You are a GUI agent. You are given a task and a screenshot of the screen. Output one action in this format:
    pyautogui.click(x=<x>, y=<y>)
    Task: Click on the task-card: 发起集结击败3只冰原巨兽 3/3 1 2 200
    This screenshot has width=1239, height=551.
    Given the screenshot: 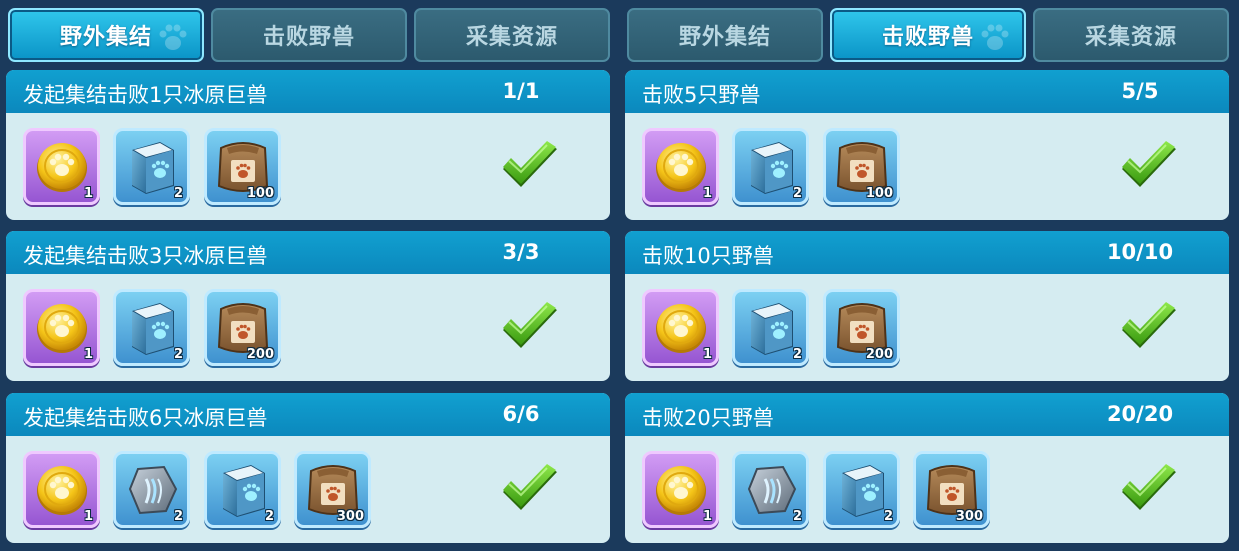 What is the action you would take?
    pyautogui.click(x=308, y=306)
    